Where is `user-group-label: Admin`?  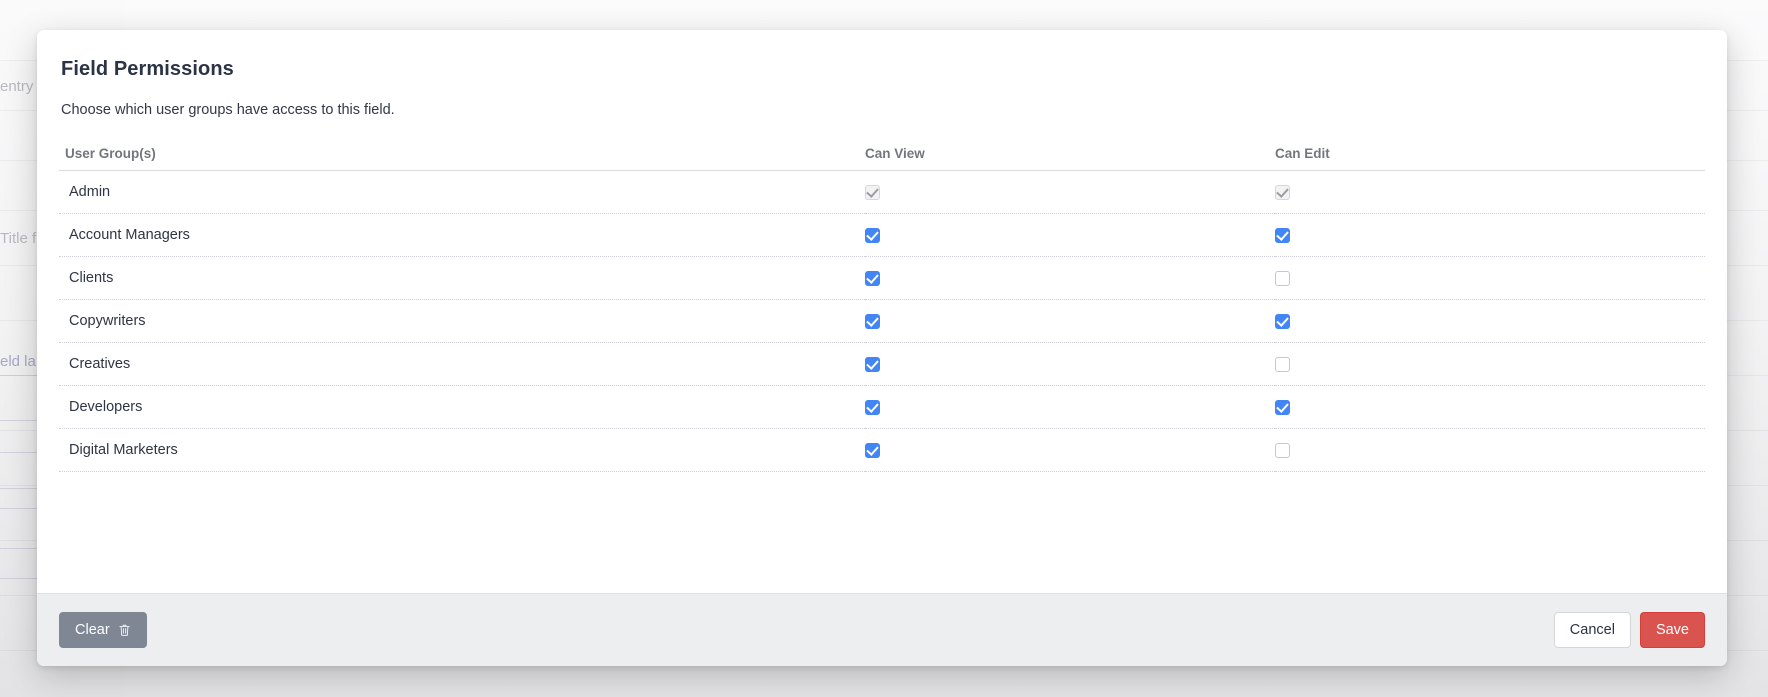 user-group-label: Admin is located at coordinates (462, 192).